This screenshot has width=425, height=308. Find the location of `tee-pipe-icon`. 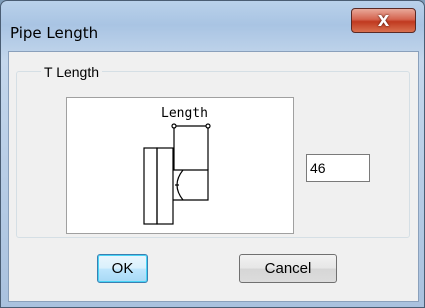

tee-pipe-icon is located at coordinates (177, 174).